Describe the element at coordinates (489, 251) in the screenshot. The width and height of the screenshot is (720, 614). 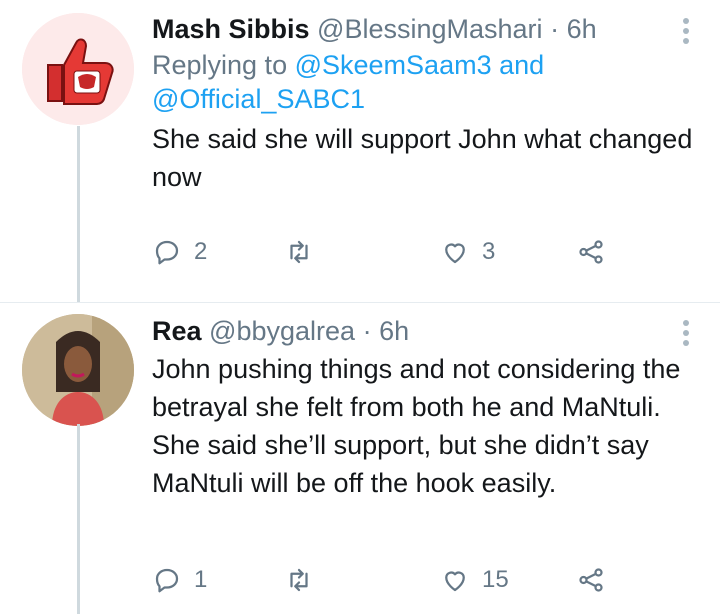
I see `like-count: 3` at that location.